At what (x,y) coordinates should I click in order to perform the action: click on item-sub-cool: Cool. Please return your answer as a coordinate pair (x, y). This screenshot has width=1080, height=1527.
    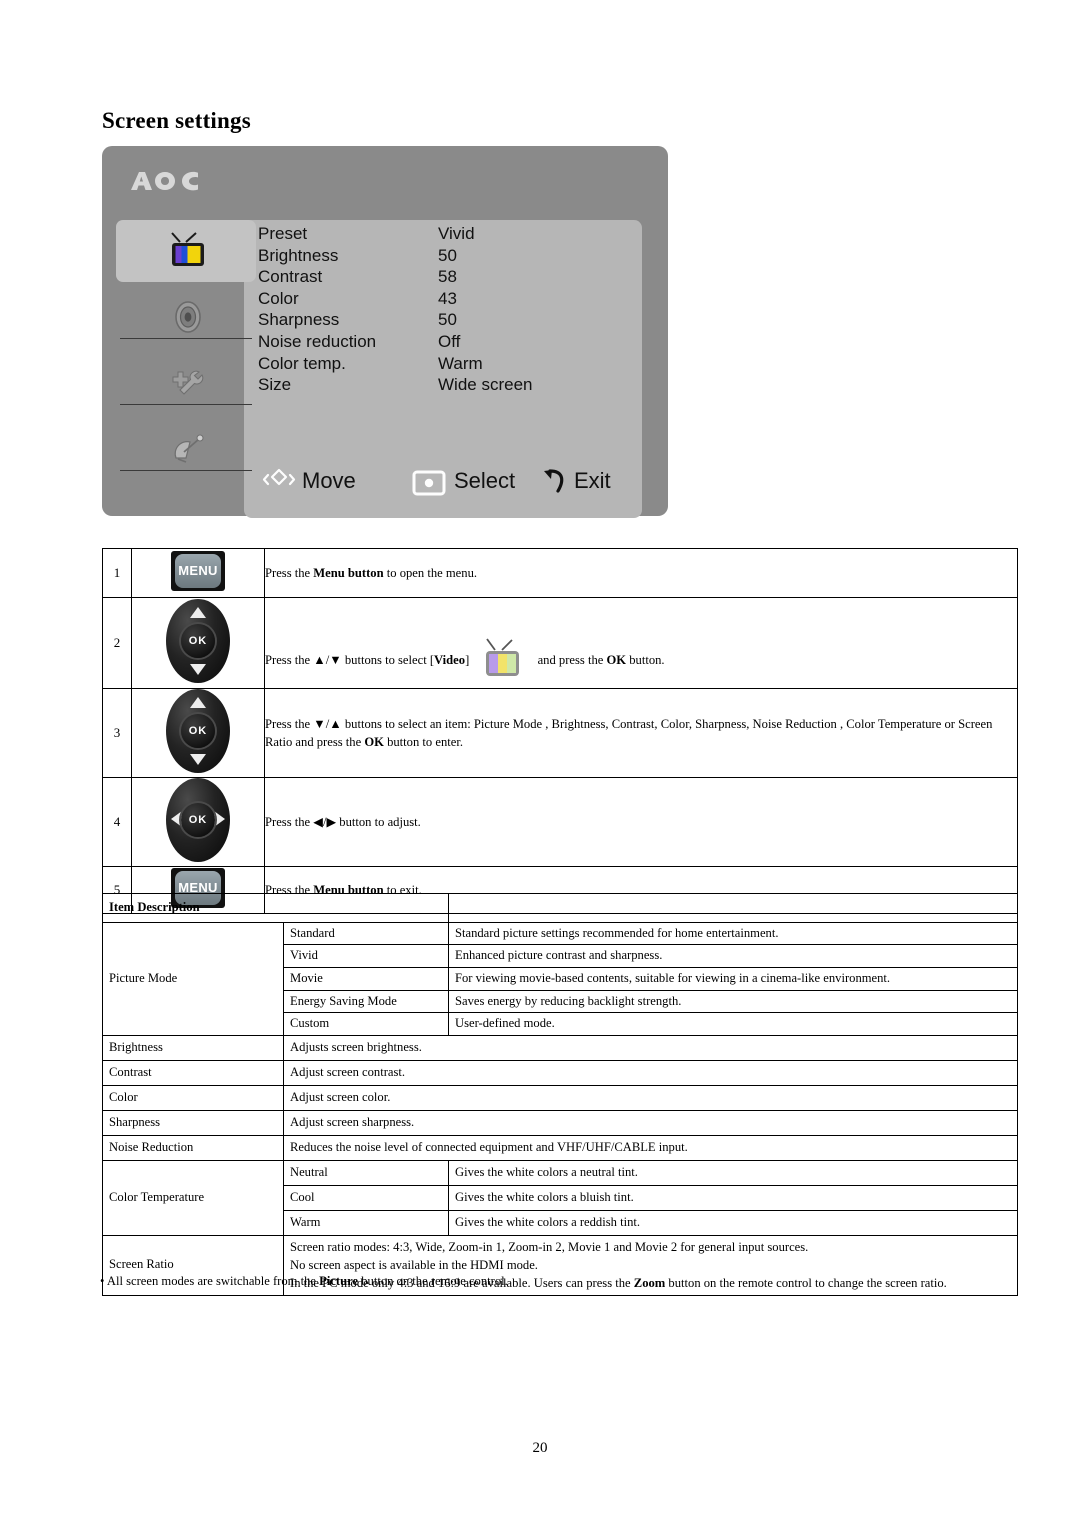
    Looking at the image, I should click on (366, 1197).